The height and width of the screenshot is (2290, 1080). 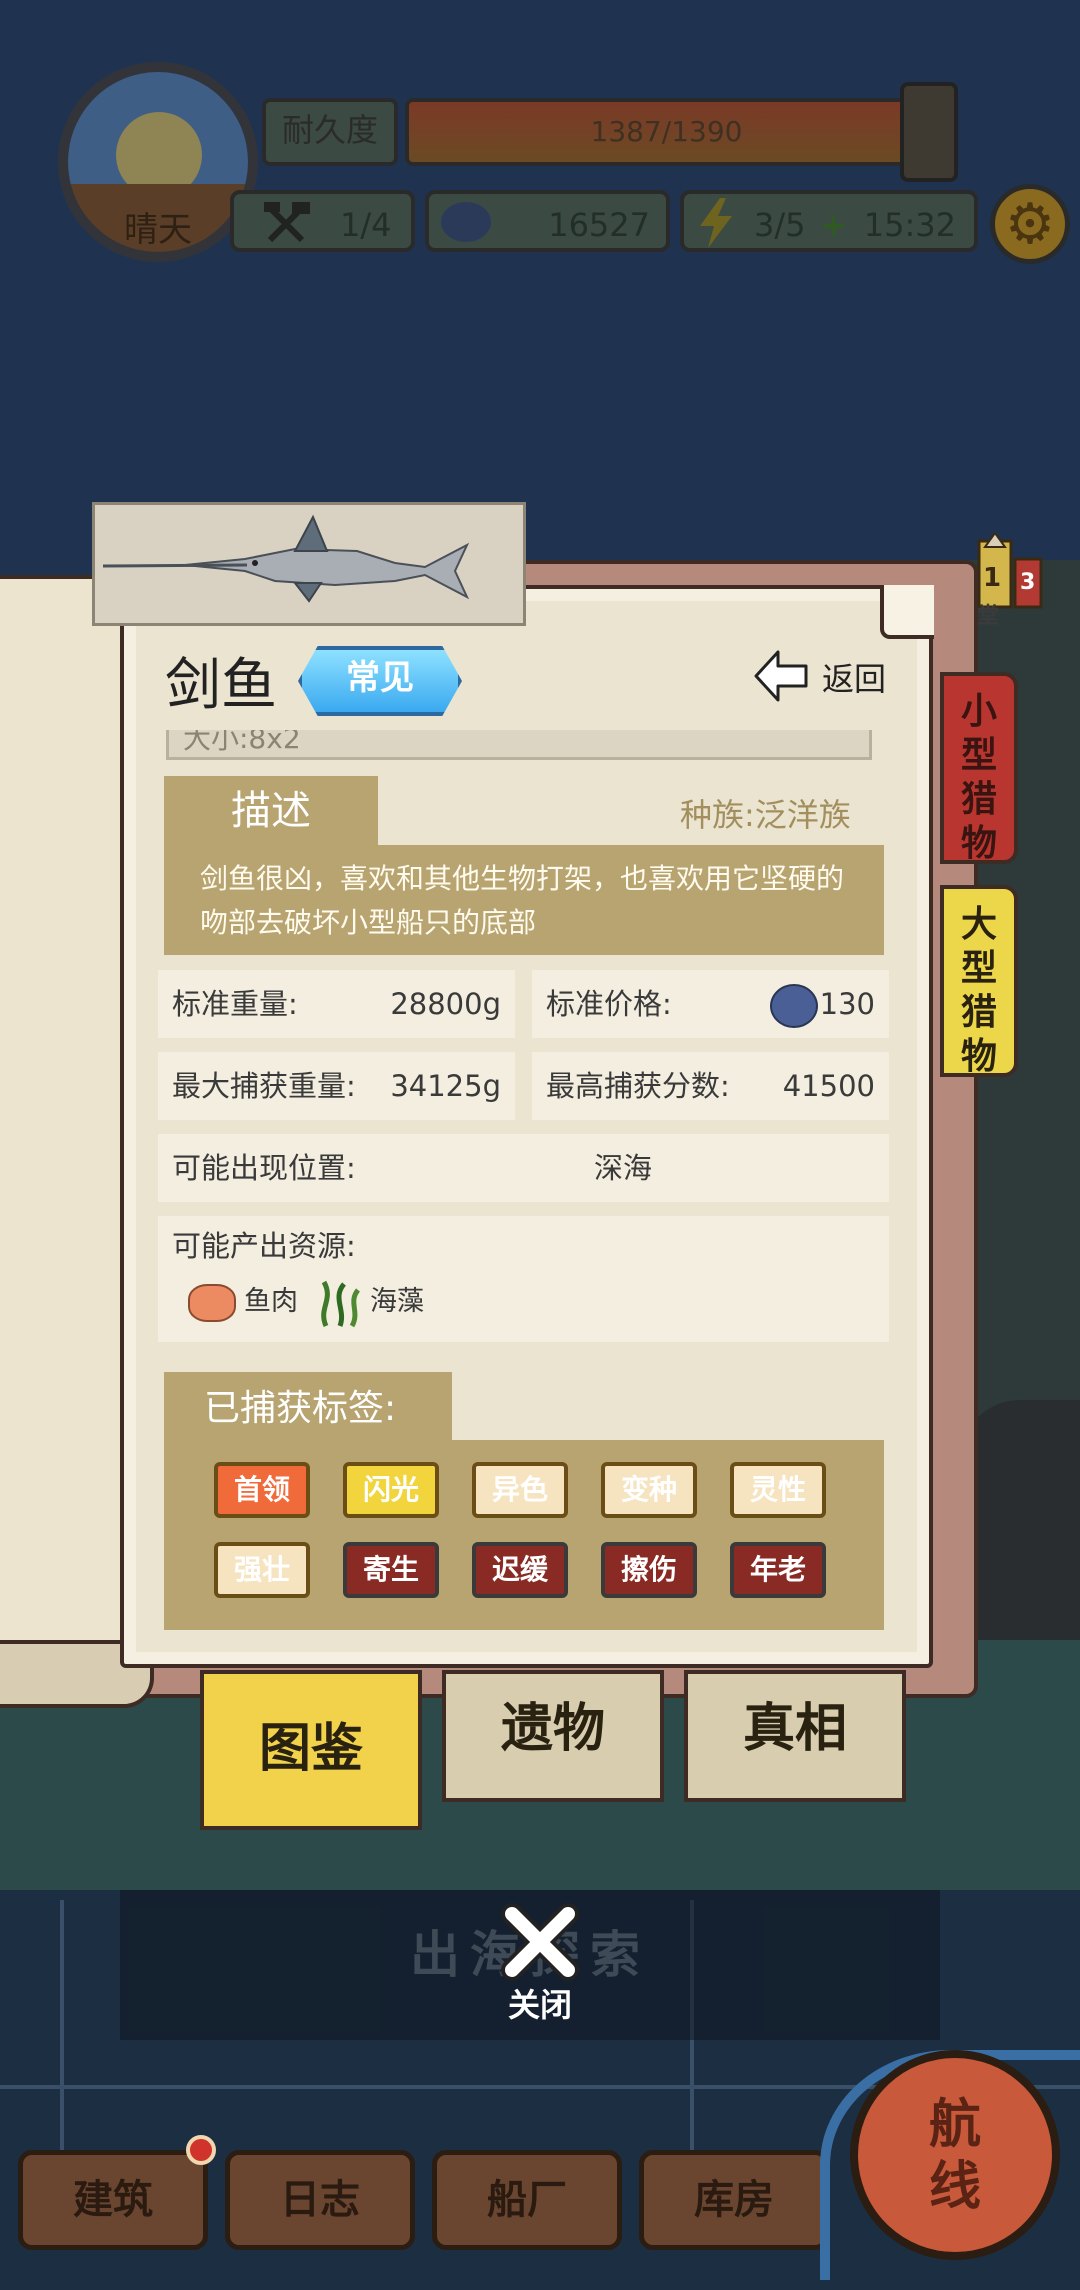 I want to click on durability-value: 1387/1390, so click(x=666, y=131).